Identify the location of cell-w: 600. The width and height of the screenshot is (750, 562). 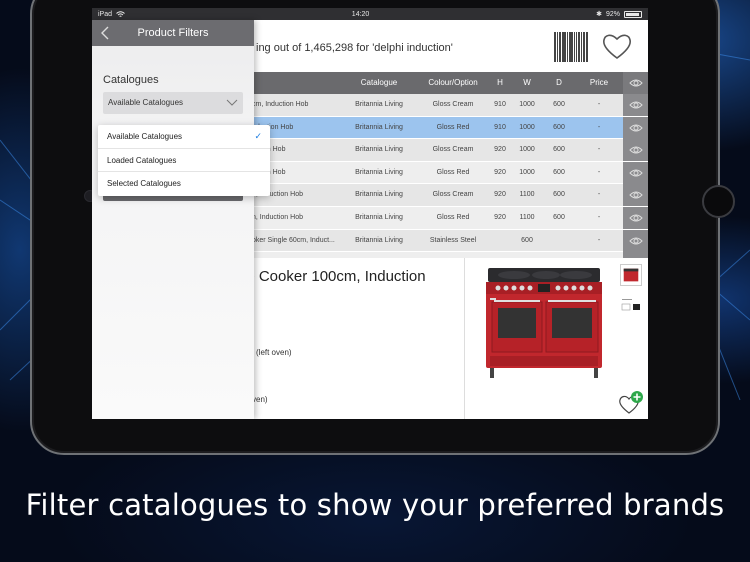
(527, 240).